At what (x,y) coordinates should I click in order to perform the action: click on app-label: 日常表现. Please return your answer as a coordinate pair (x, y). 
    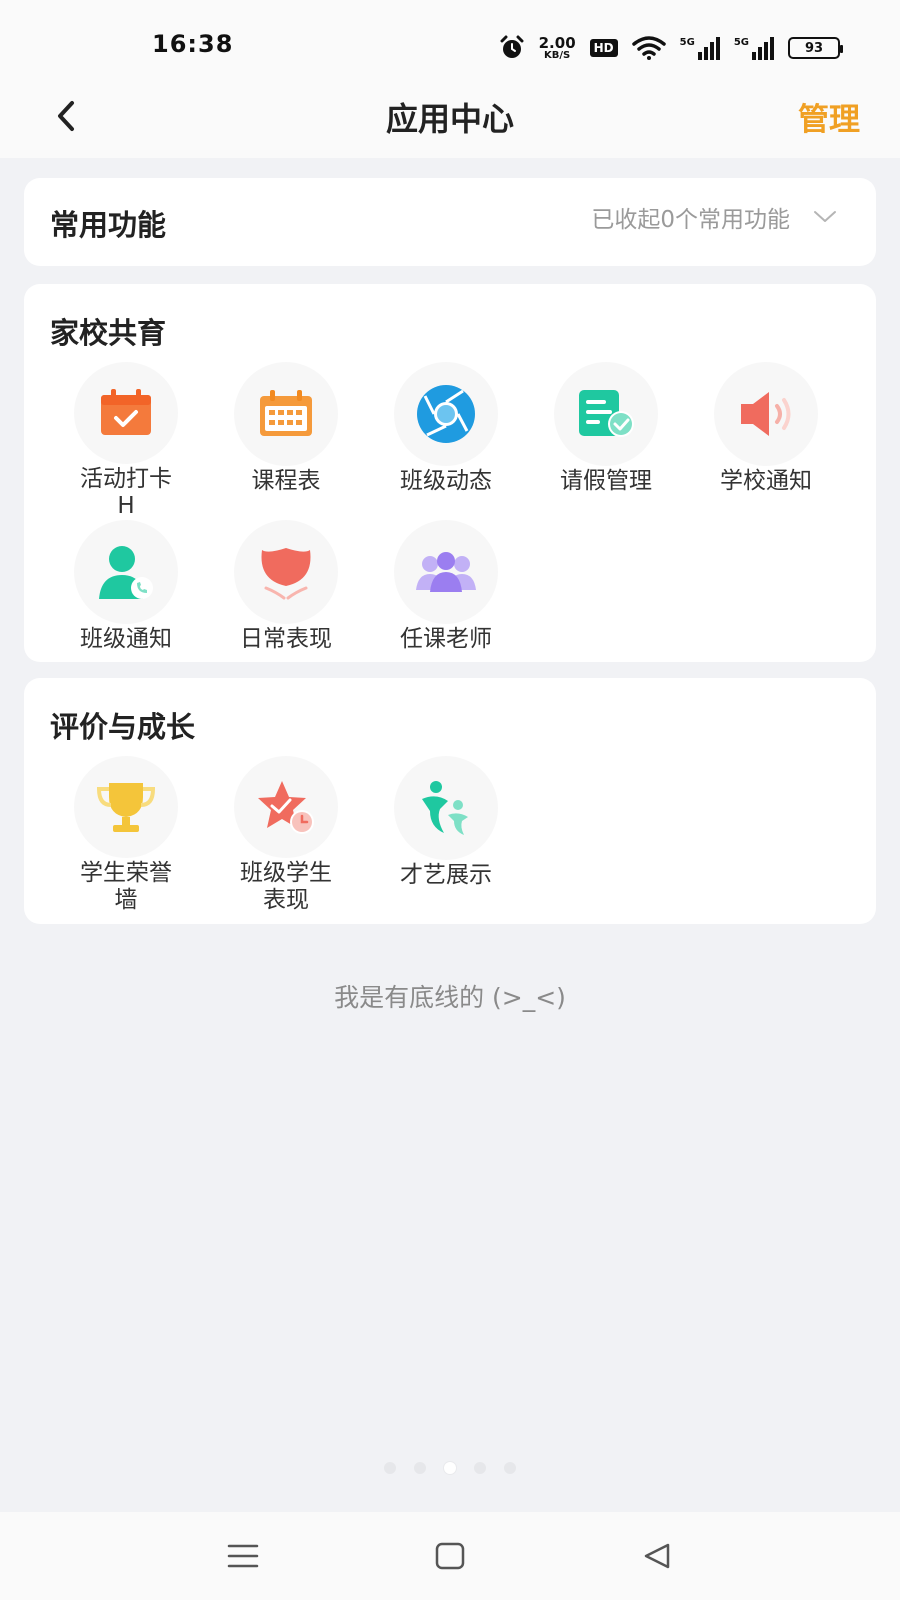
    Looking at the image, I should click on (286, 639).